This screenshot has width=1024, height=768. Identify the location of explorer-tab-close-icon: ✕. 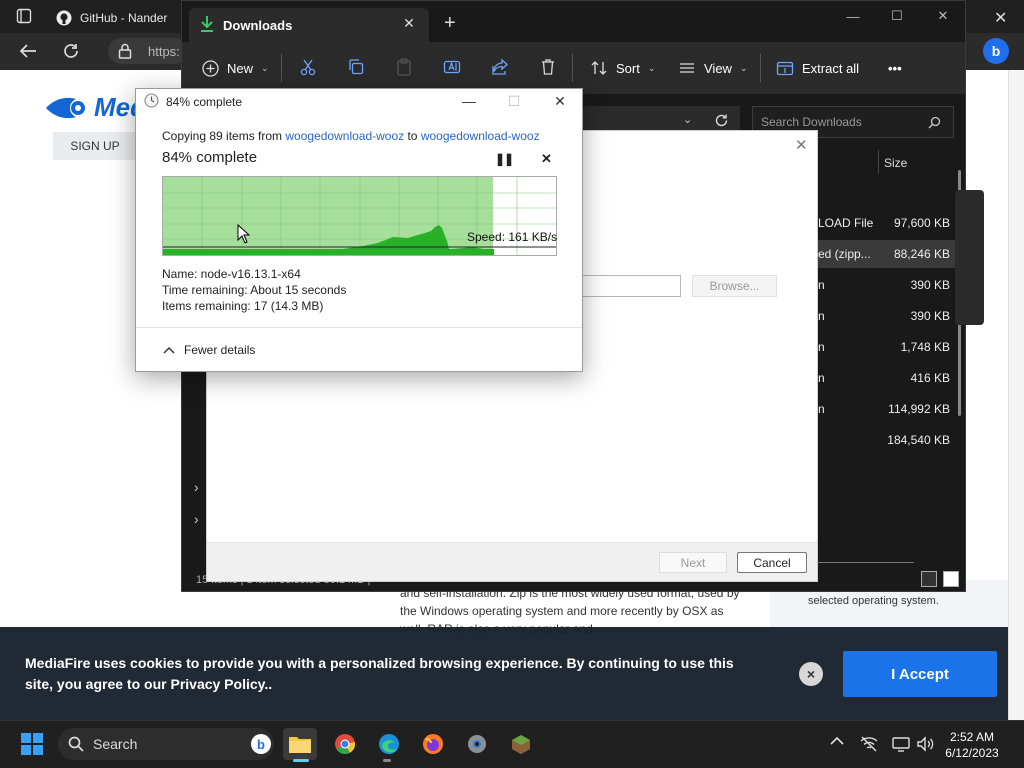
(409, 23).